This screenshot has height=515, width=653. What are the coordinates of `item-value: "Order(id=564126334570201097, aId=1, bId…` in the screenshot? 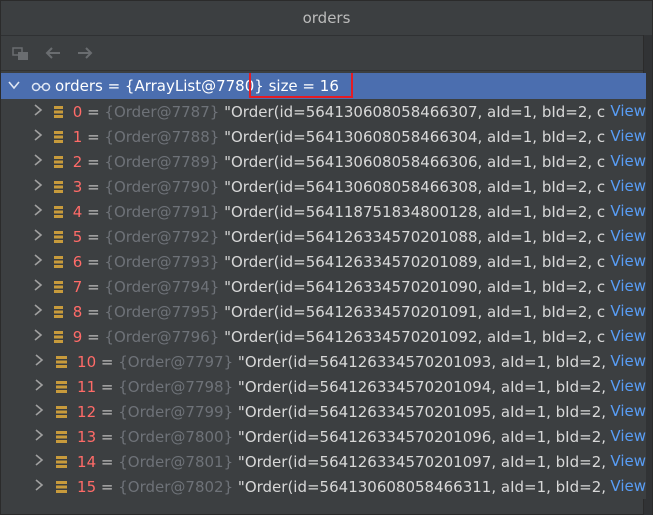 It's located at (441, 461).